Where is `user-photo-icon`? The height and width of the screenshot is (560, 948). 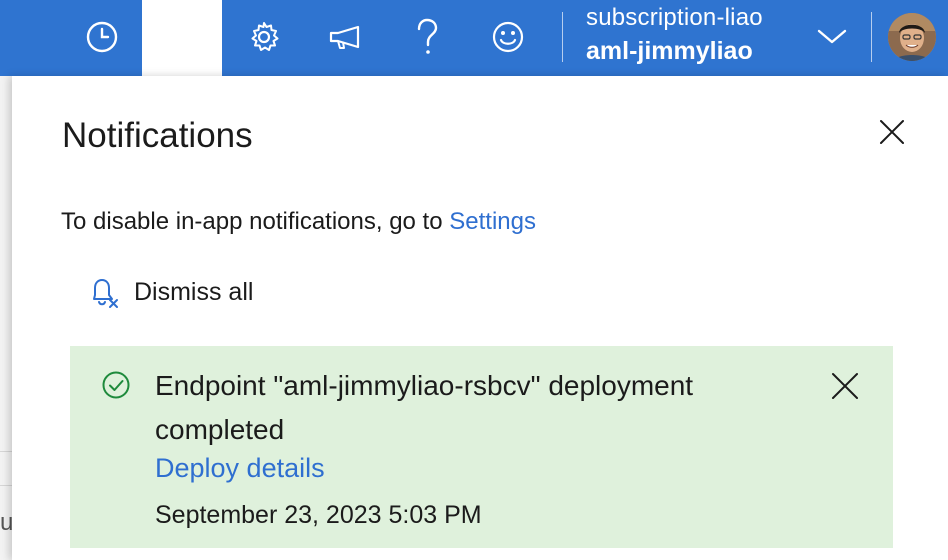
user-photo-icon is located at coordinates (912, 37).